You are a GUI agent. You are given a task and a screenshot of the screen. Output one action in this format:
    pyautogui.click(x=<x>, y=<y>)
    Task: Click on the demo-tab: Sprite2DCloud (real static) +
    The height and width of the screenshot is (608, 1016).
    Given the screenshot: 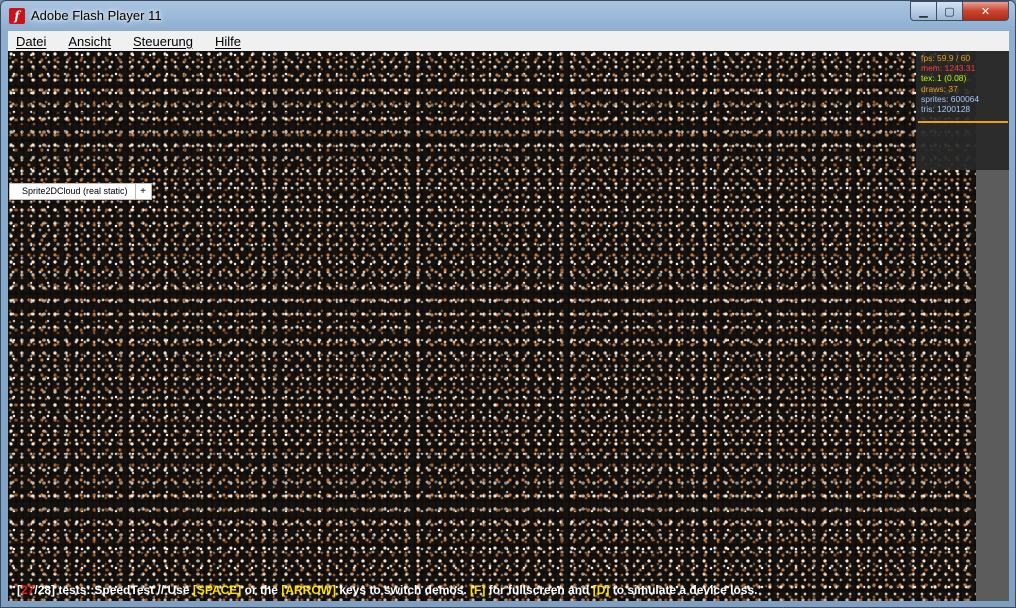 What is the action you would take?
    pyautogui.click(x=80, y=191)
    